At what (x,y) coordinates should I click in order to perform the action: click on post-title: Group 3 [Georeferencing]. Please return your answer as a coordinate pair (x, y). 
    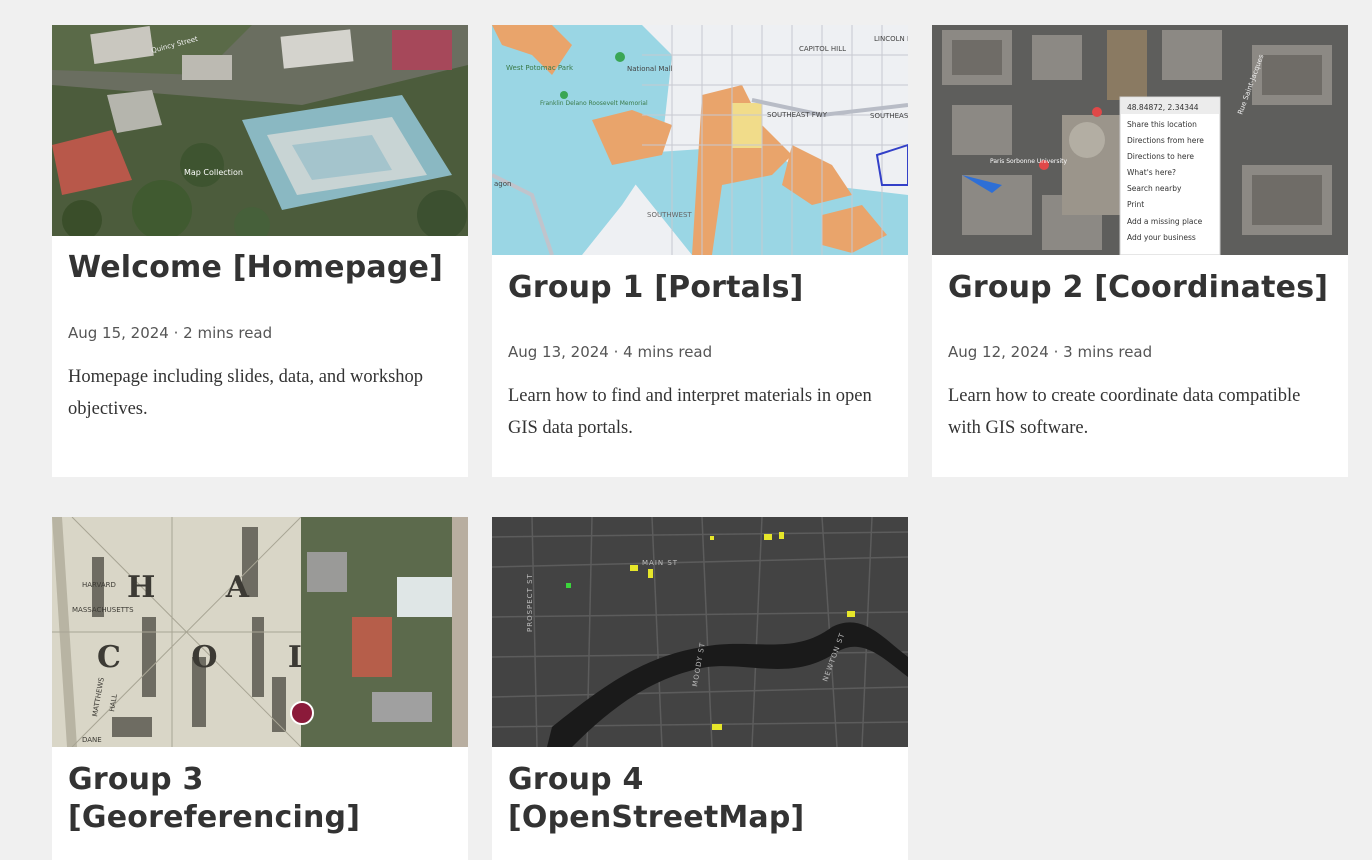
    Looking at the image, I should click on (261, 799).